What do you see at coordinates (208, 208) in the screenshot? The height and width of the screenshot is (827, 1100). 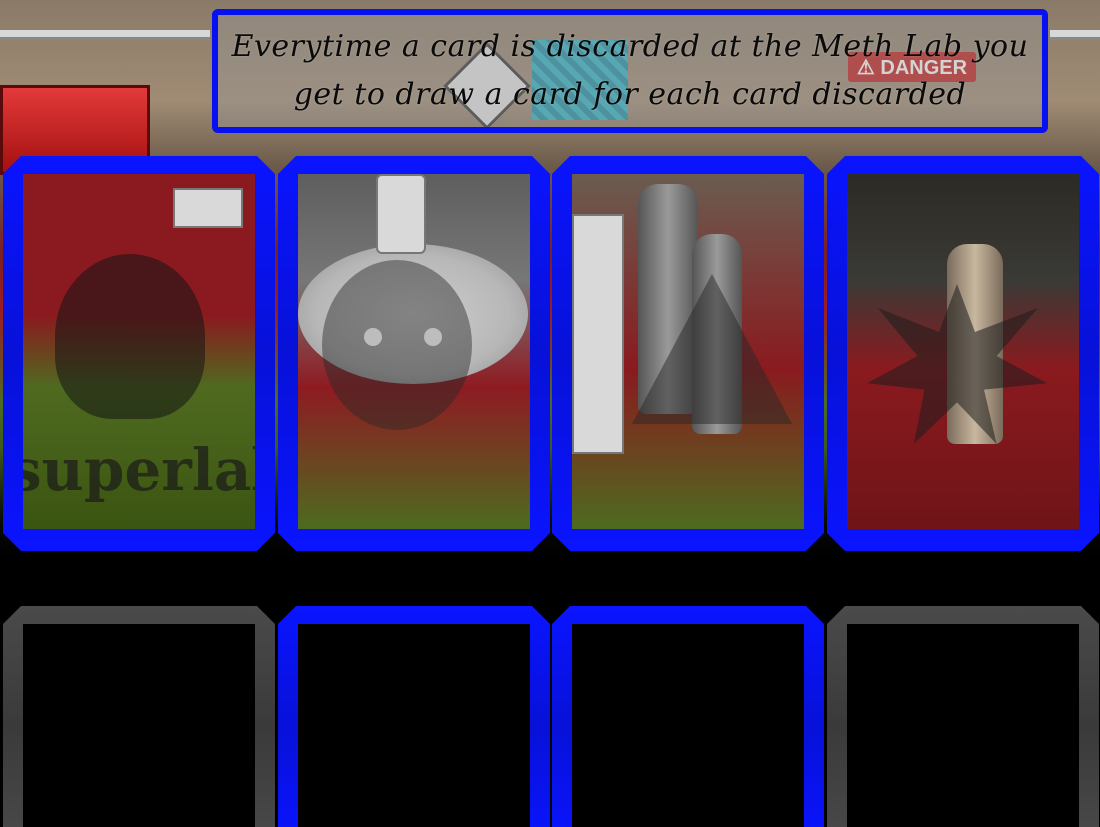 I see `machine-block` at bounding box center [208, 208].